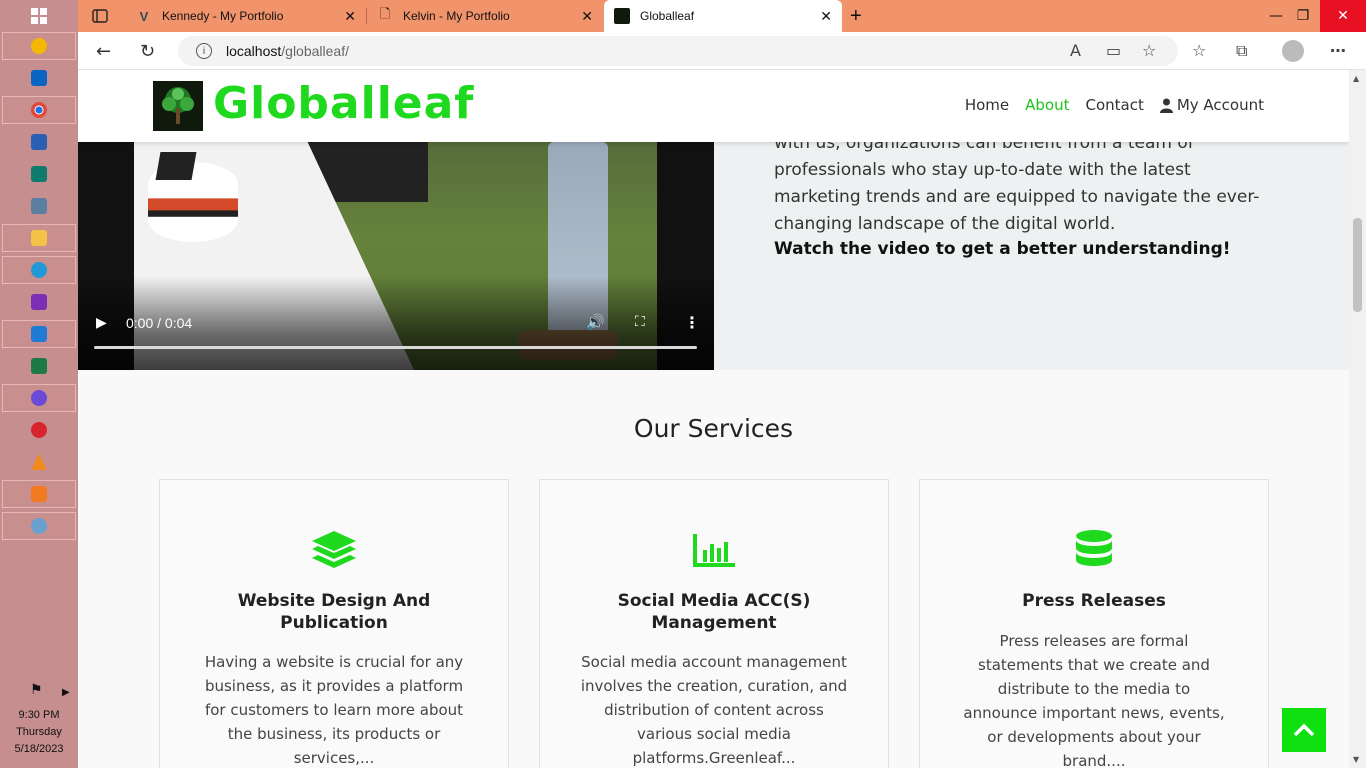  I want to click on service-title: Social Media ACC(S) Management, so click(714, 612).